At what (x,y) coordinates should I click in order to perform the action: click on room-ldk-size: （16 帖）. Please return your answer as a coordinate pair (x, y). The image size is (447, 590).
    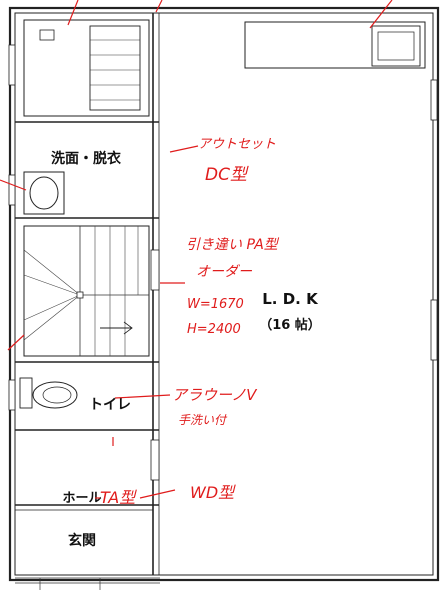
    Looking at the image, I should click on (290, 325).